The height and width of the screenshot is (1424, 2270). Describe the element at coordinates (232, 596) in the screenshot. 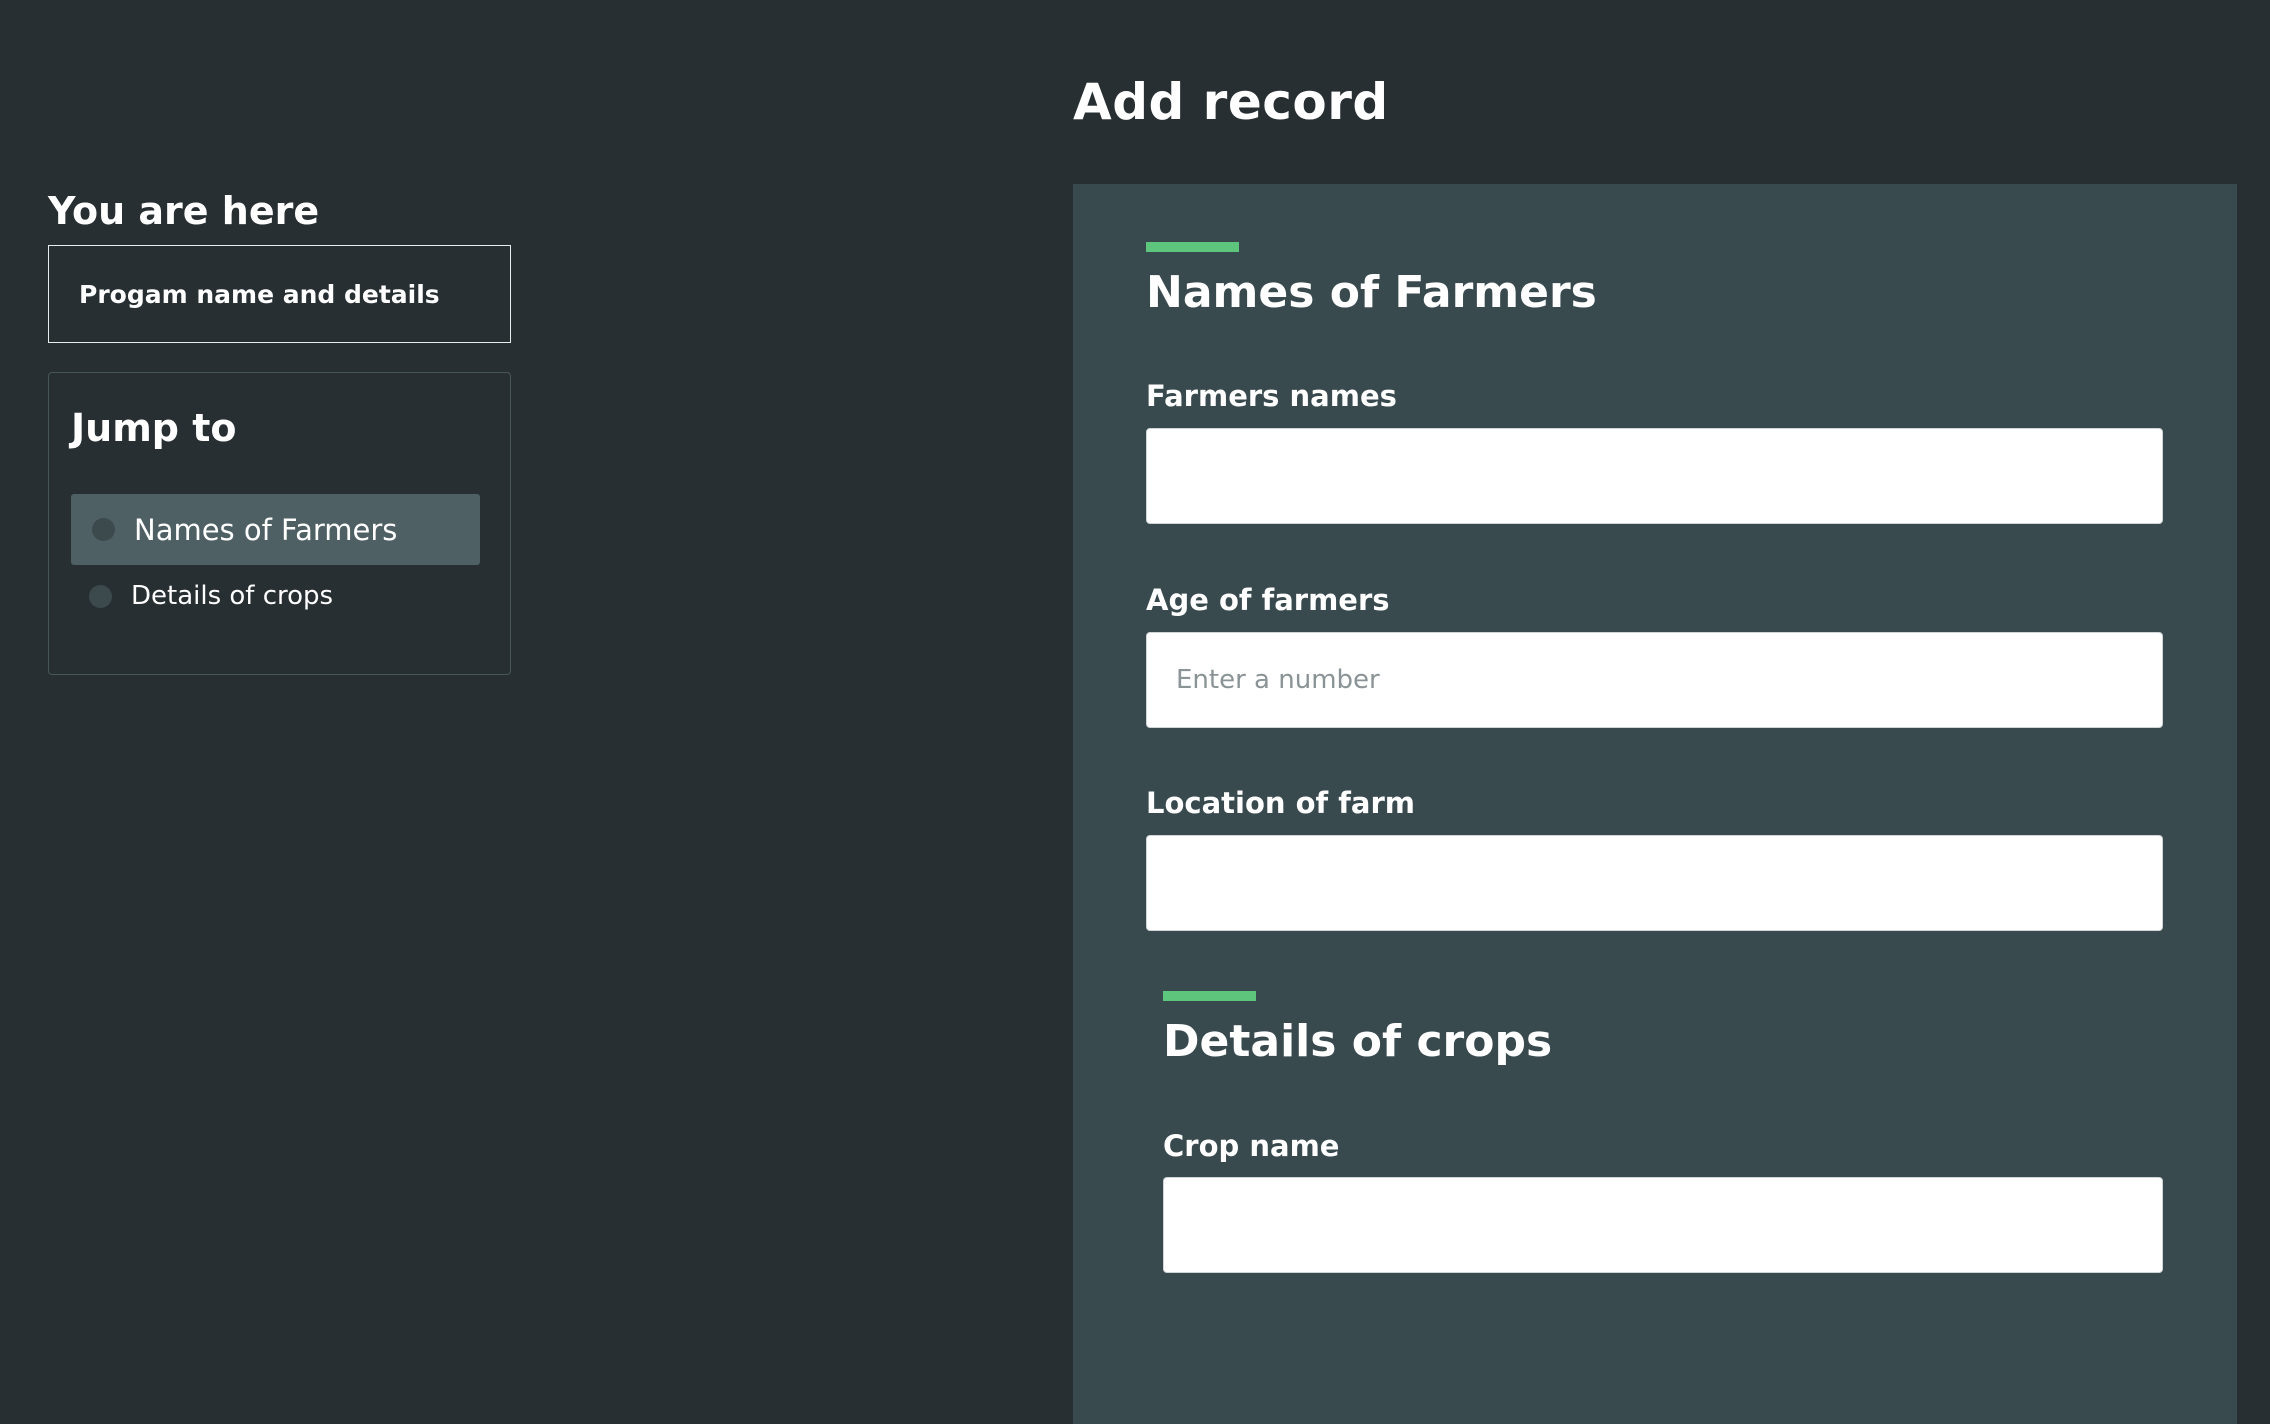

I see `jump-item-label: Details of crops` at that location.